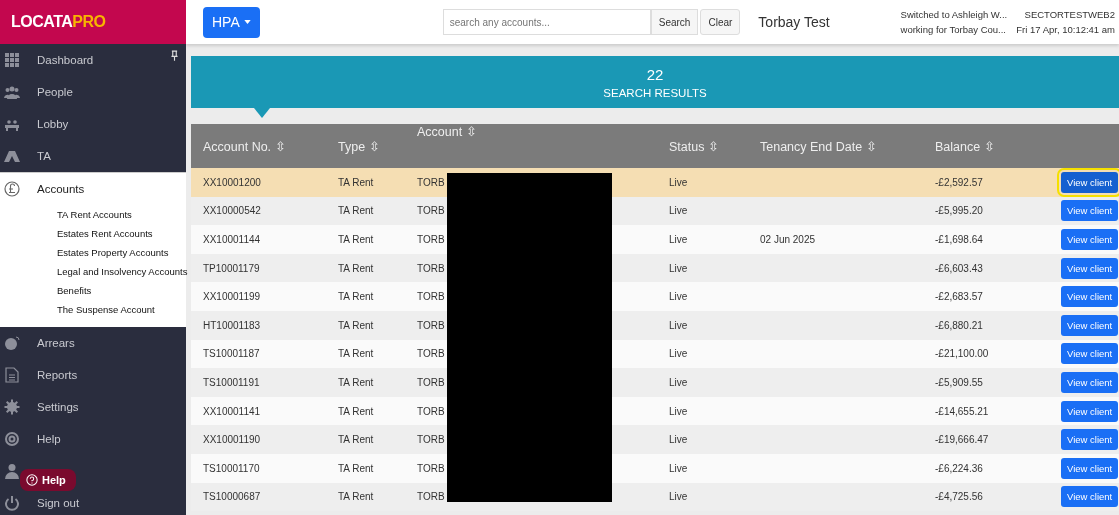 The image size is (1119, 515). Describe the element at coordinates (998, 146) in the screenshot. I see `column-header: Balance ⇳` at that location.